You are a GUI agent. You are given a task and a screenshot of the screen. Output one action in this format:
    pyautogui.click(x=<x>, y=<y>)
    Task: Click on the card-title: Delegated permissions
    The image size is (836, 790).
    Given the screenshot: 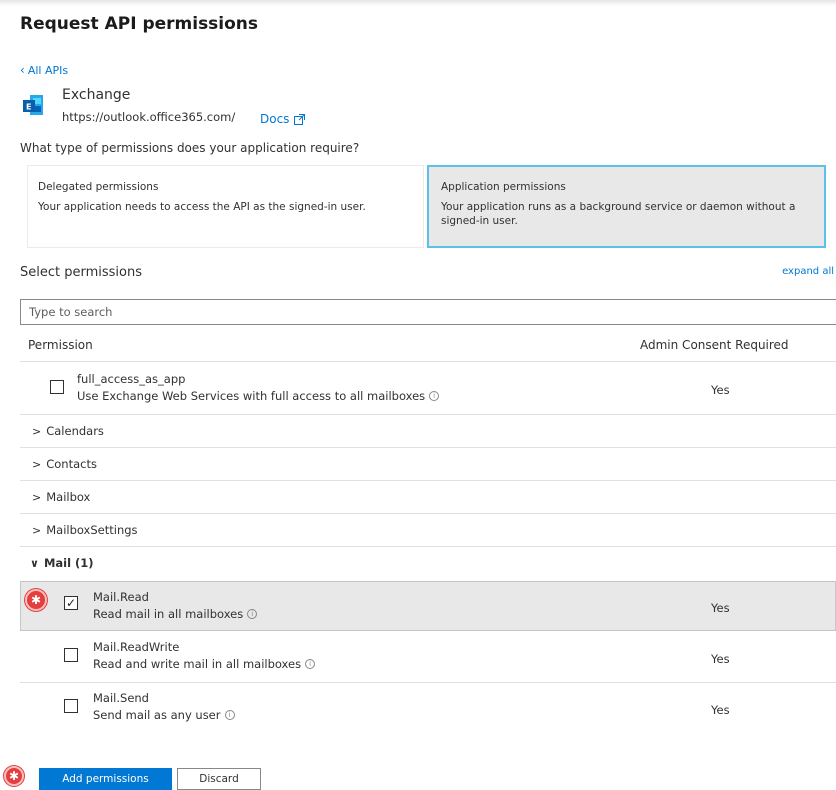 What is the action you would take?
    pyautogui.click(x=98, y=187)
    